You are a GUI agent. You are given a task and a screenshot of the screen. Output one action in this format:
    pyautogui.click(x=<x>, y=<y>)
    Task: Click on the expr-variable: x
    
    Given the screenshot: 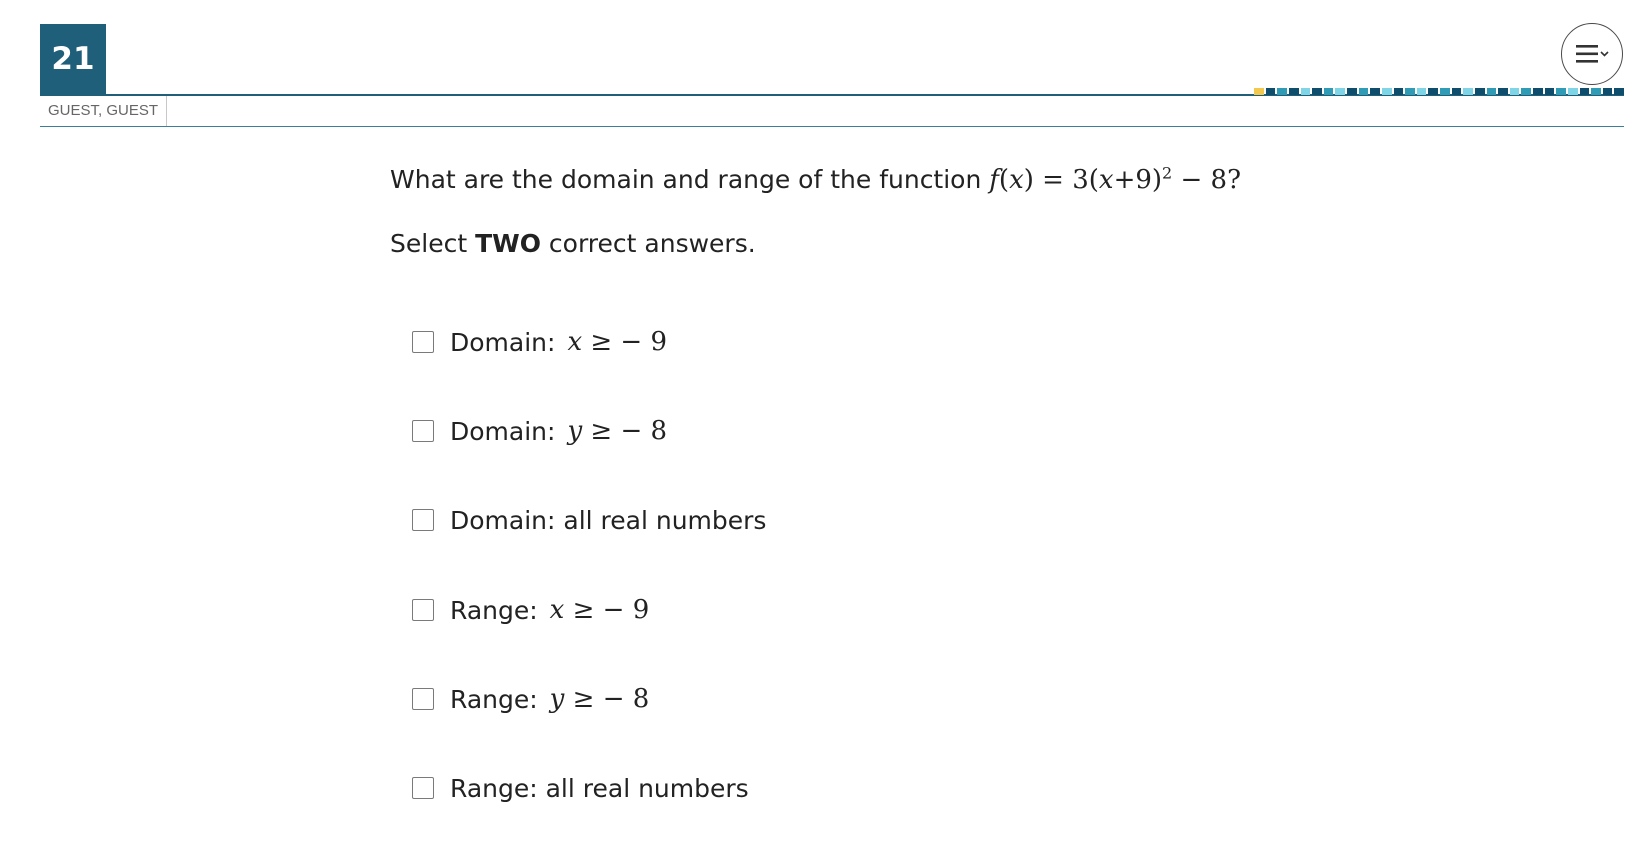 What is the action you would take?
    pyautogui.click(x=1106, y=180)
    